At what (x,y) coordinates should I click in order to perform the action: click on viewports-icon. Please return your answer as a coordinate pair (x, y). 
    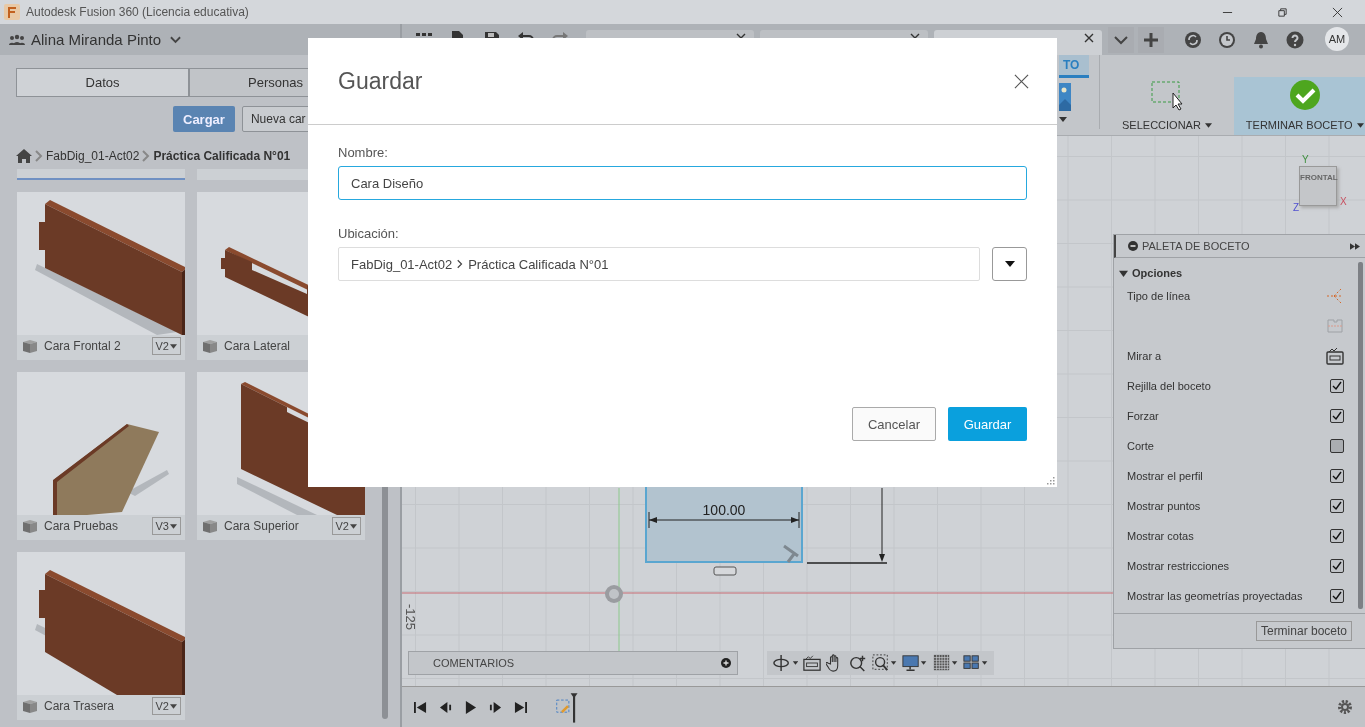
    Looking at the image, I should click on (975, 663).